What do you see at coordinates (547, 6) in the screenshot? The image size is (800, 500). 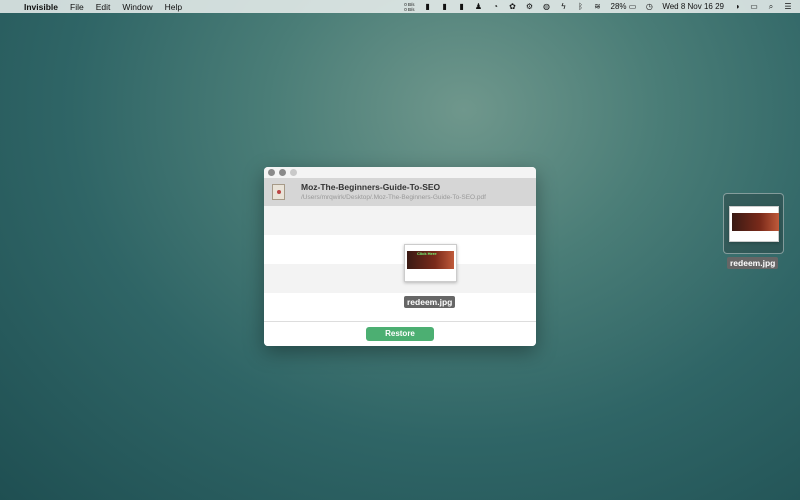 I see `vpn-icon: ◍` at bounding box center [547, 6].